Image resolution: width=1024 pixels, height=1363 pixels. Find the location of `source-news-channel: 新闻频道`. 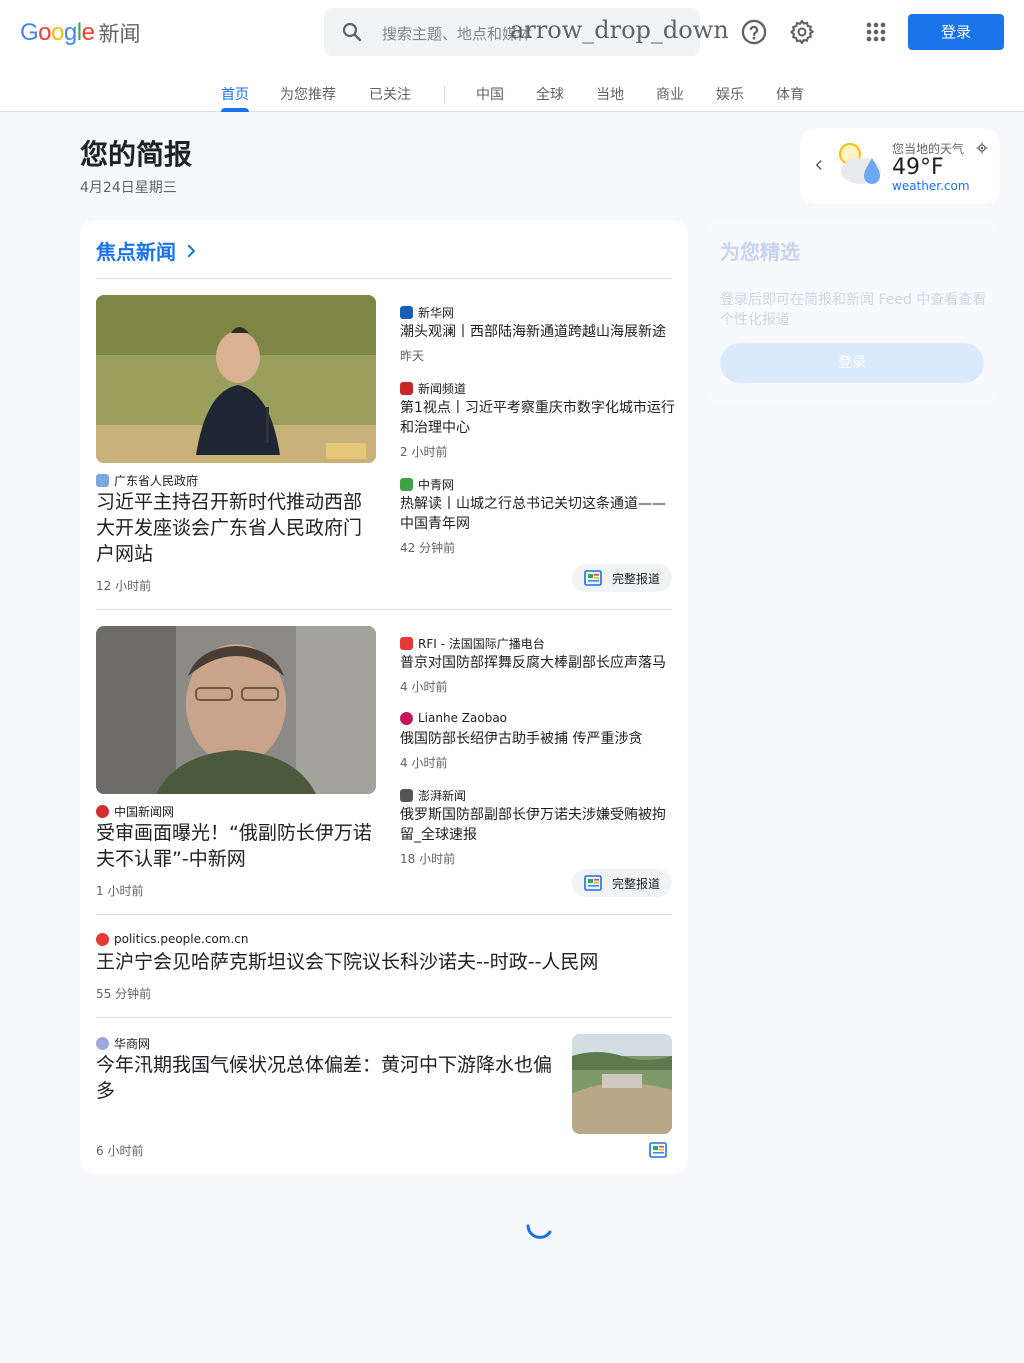

source-news-channel: 新闻频道 is located at coordinates (433, 388).